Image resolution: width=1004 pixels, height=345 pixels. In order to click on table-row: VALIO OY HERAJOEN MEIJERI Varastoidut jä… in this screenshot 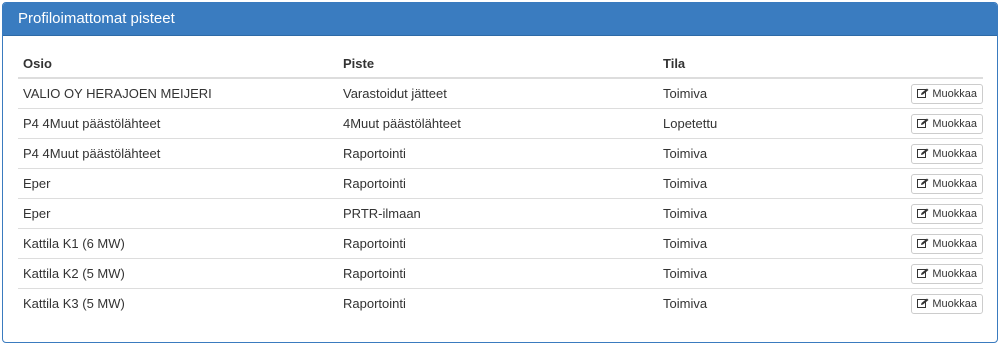, I will do `click(500, 93)`.